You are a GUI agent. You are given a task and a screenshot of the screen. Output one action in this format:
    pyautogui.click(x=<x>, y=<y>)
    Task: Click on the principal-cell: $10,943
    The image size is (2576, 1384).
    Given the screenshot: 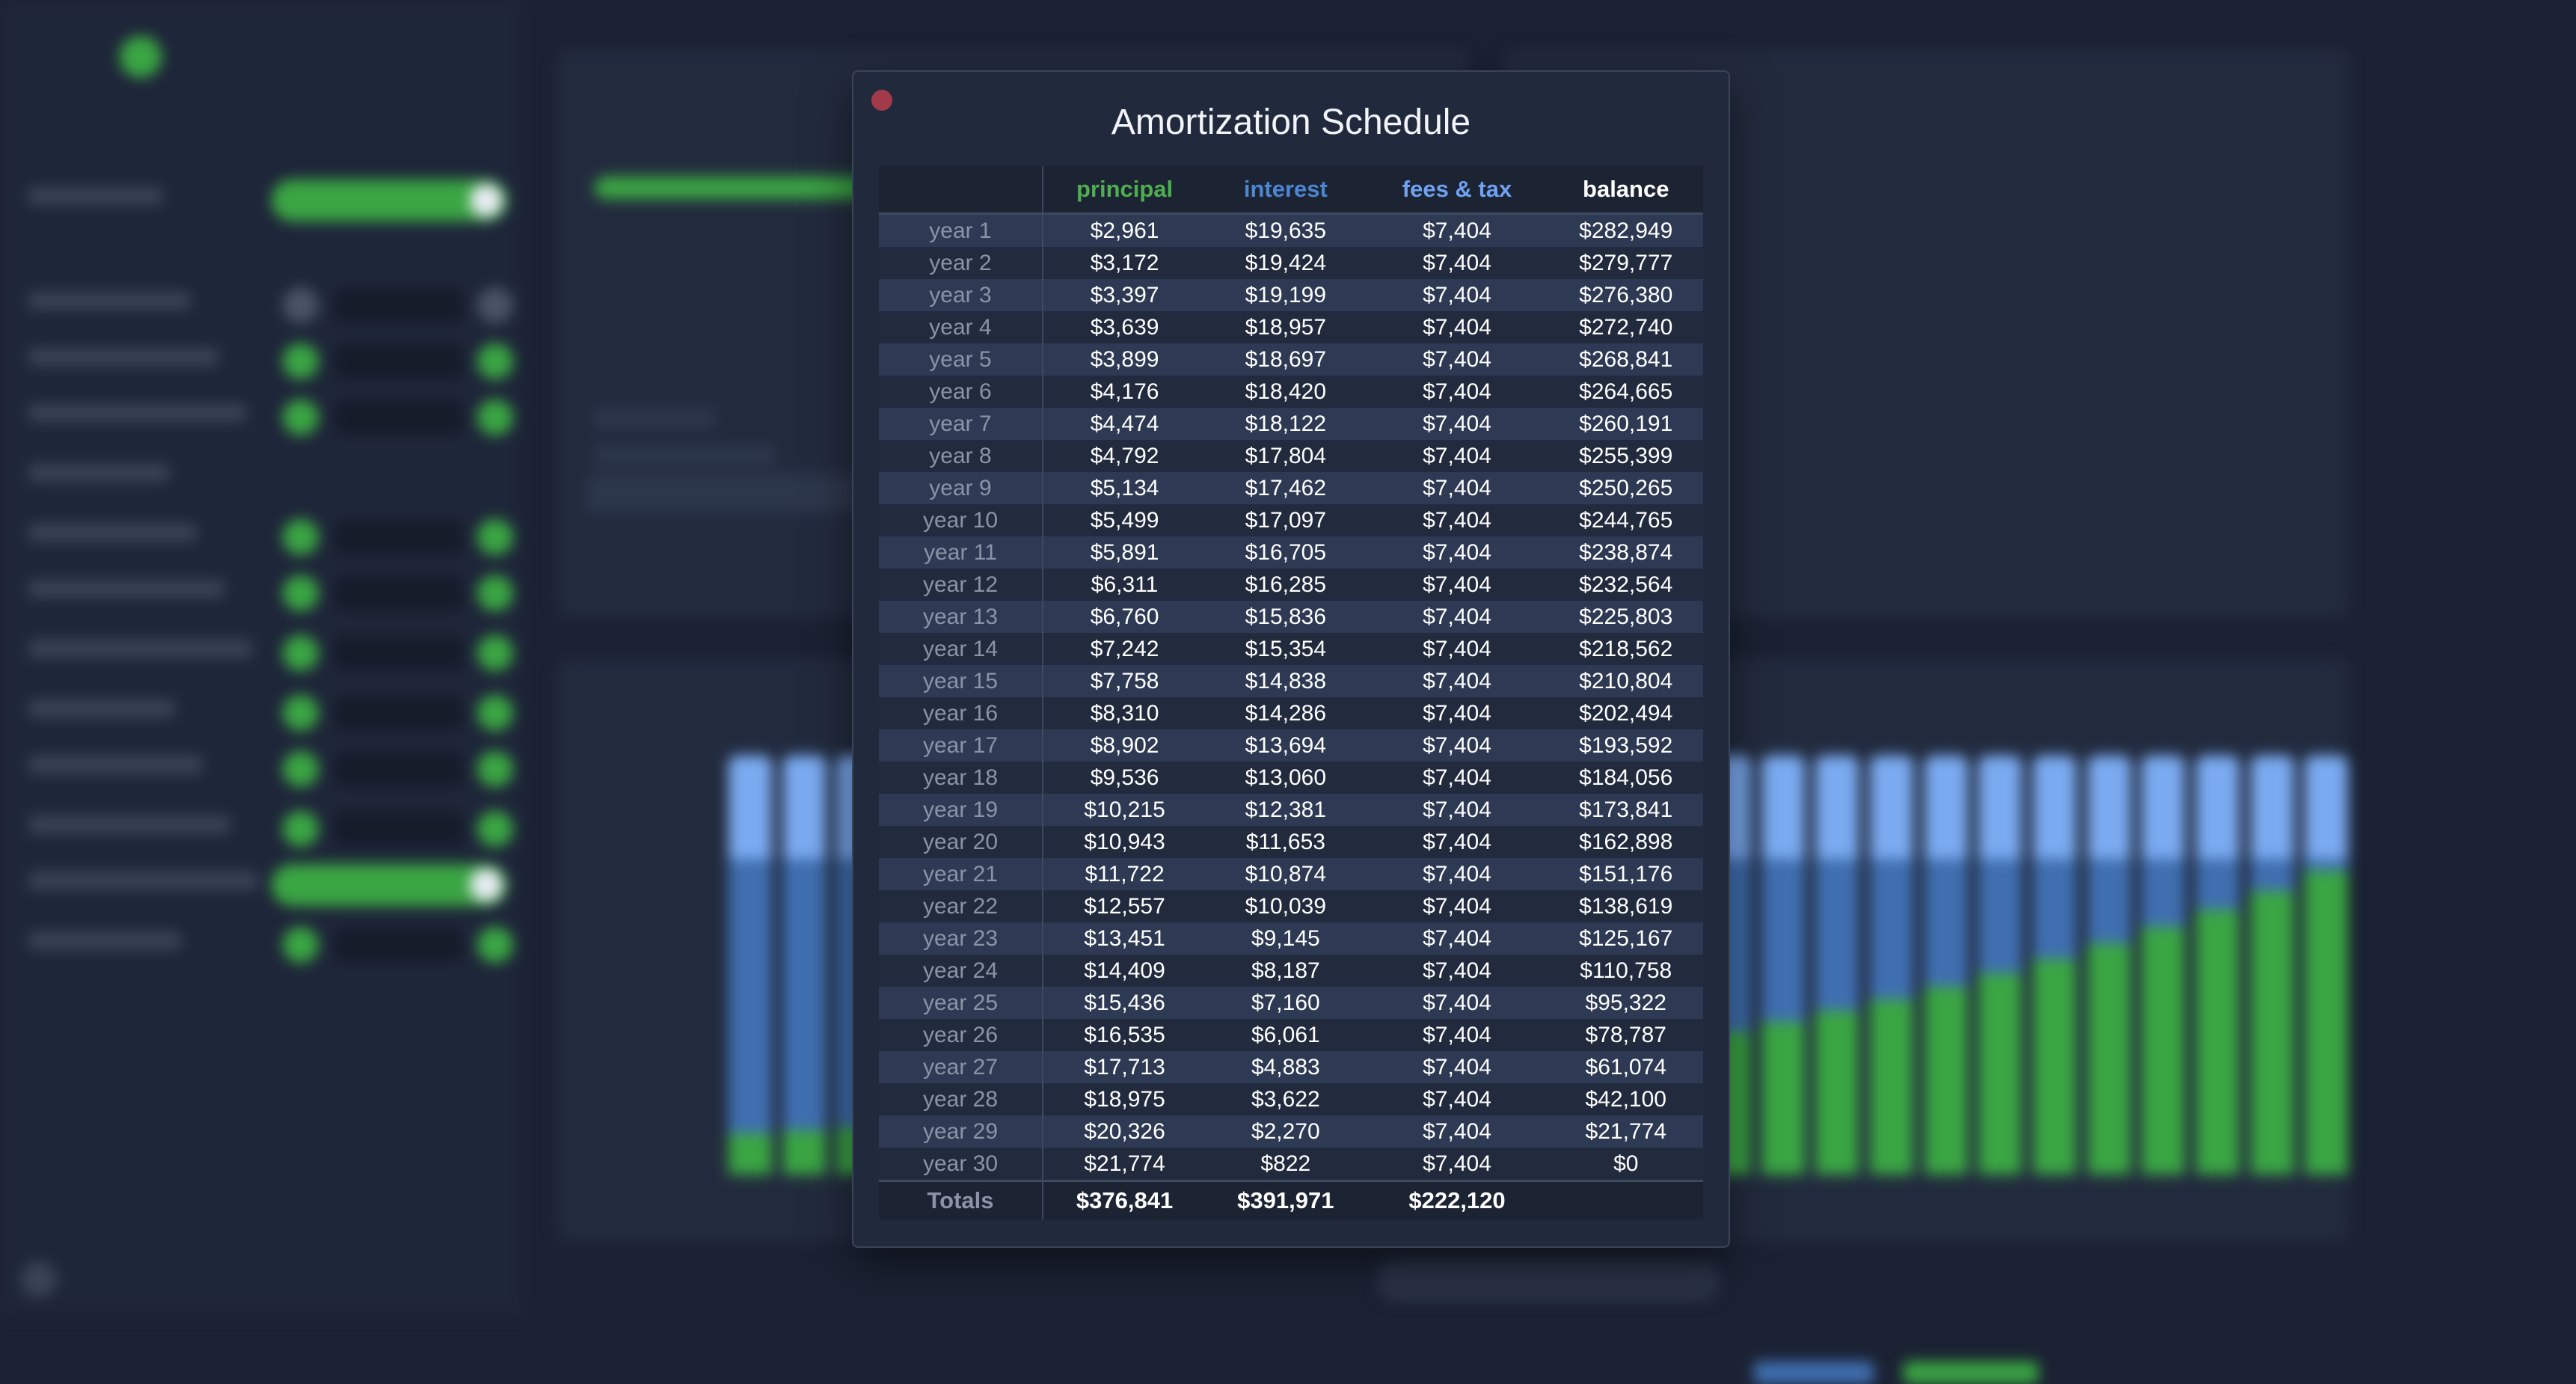 What is the action you would take?
    pyautogui.click(x=1124, y=842)
    